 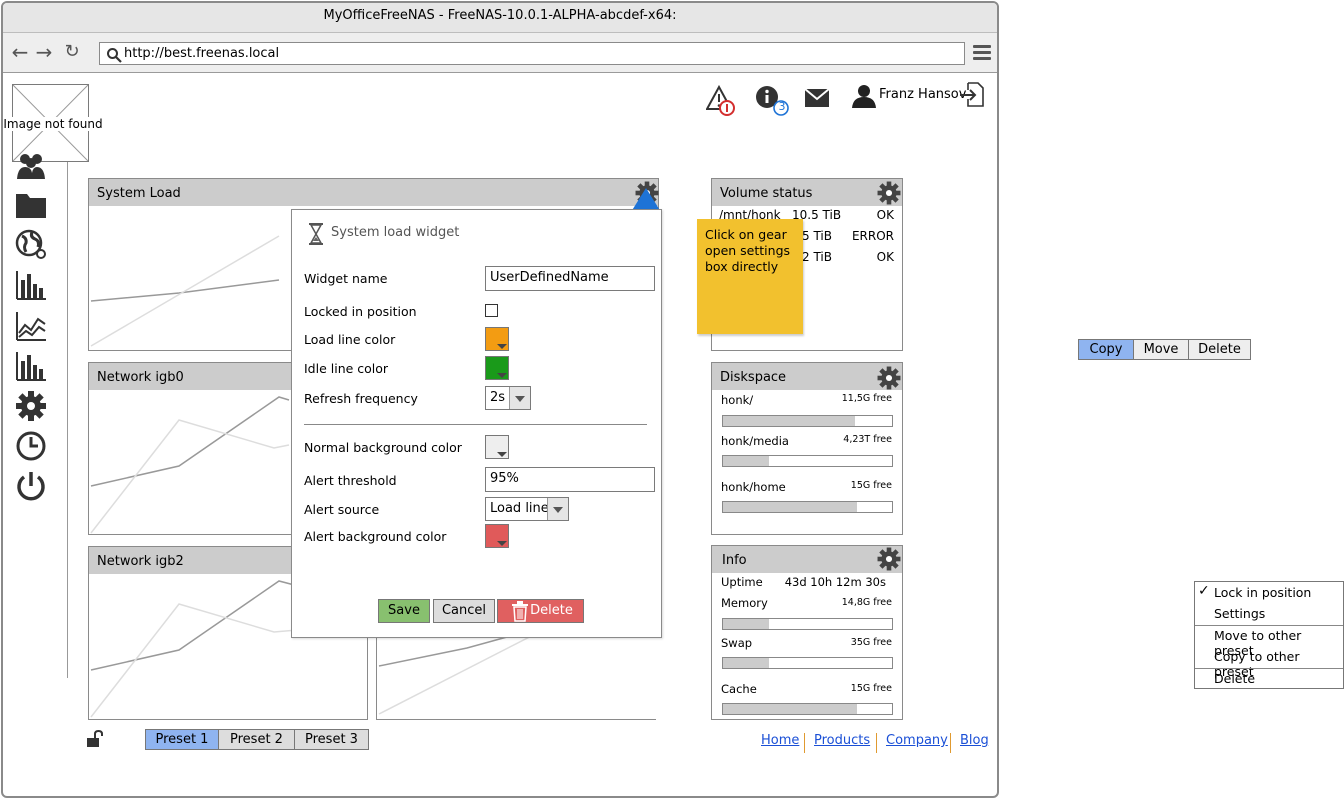 I want to click on locked-label: Locked in position, so click(x=360, y=311).